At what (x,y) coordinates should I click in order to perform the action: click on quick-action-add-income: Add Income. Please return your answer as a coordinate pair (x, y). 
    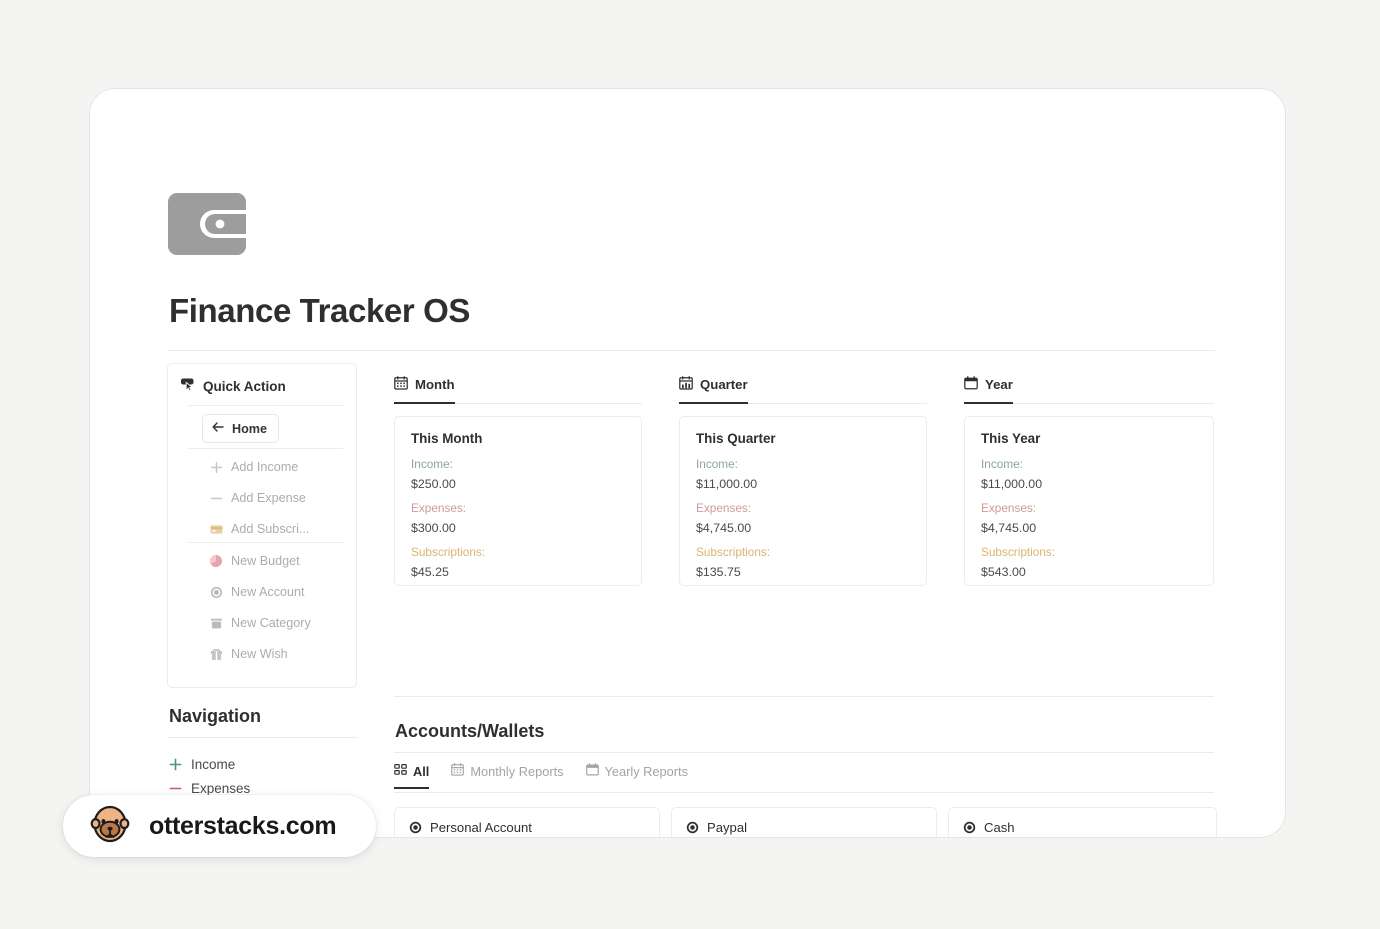
    Looking at the image, I should click on (253, 467).